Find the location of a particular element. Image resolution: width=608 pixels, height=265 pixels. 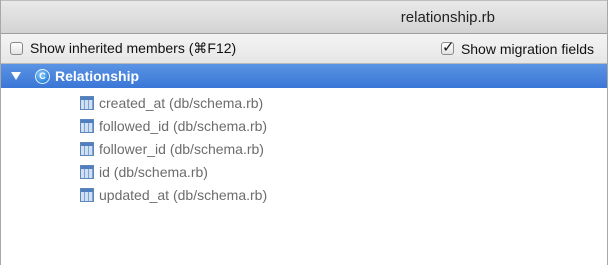

title-bar: relationship.rb is located at coordinates (304, 17).